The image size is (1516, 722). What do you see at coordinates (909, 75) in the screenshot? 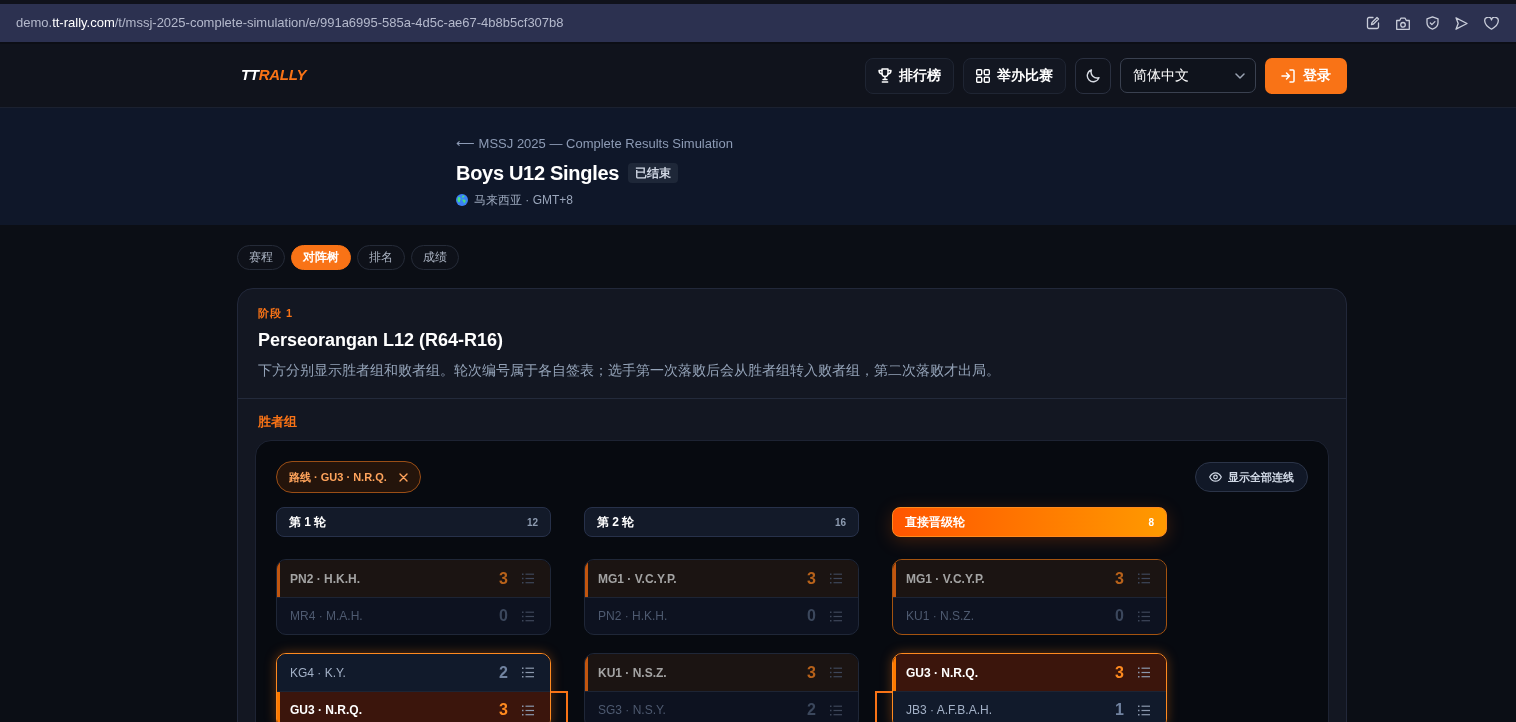
I see `leaderboard-button: 排行榜` at bounding box center [909, 75].